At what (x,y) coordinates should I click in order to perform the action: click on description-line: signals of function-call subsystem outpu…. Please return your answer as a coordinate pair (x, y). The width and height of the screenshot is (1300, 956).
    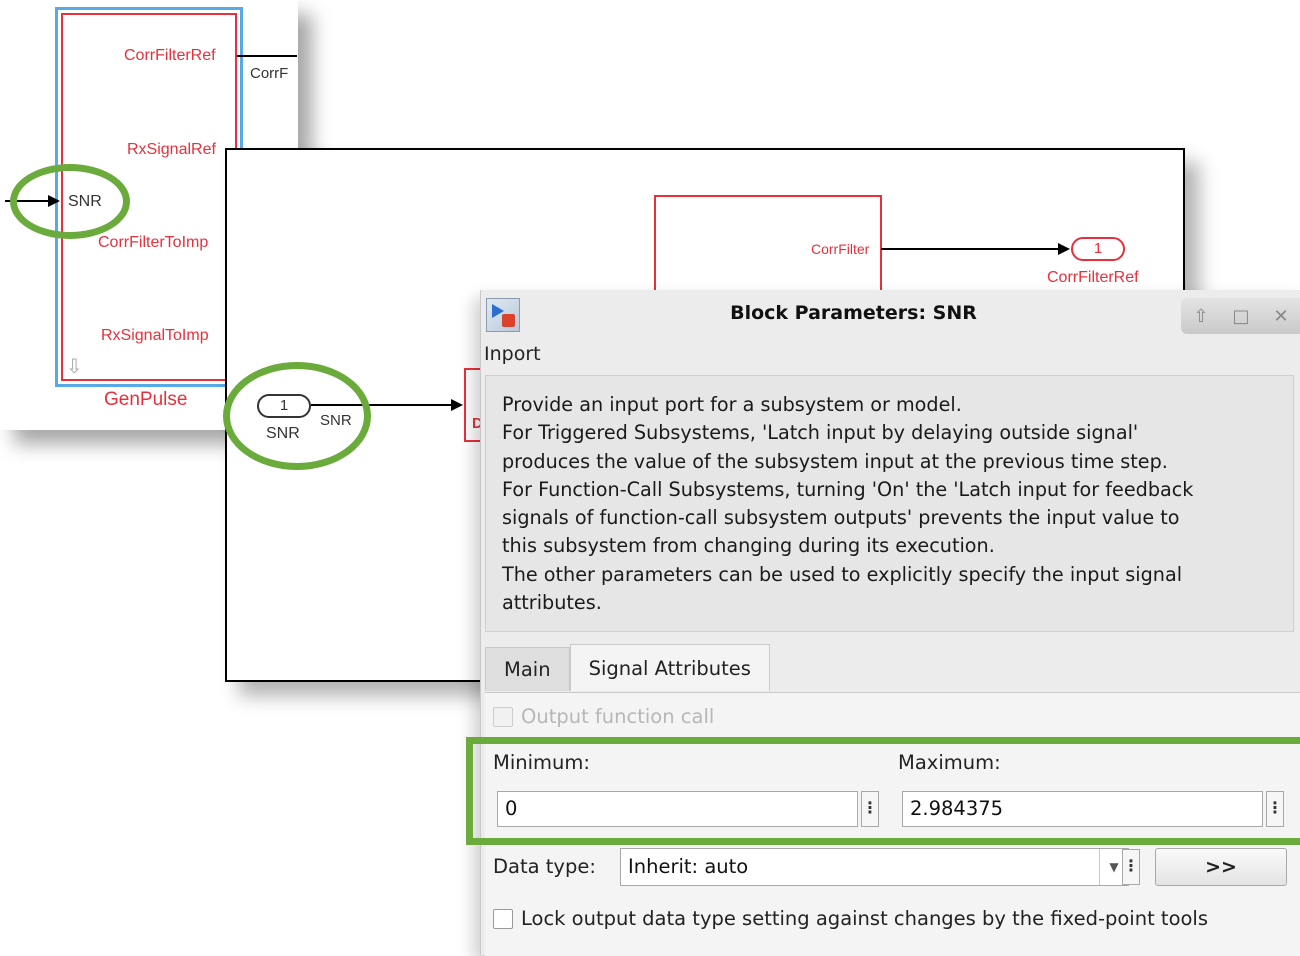
    Looking at the image, I should click on (841, 518).